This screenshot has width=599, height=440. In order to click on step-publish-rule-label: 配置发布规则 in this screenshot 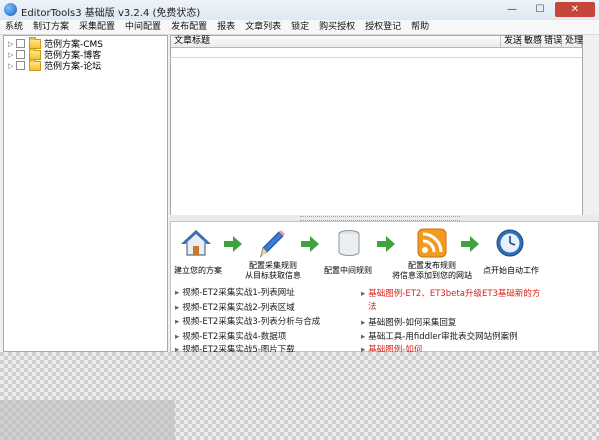, I will do `click(432, 266)`.